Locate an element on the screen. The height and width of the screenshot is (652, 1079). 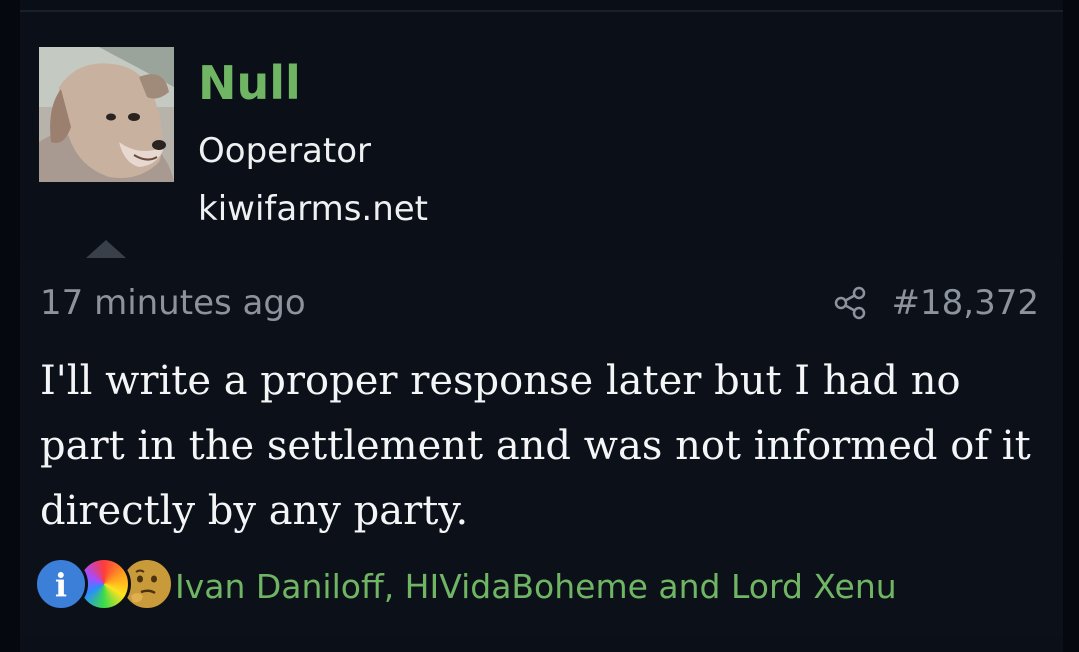
username: Null is located at coordinates (249, 83).